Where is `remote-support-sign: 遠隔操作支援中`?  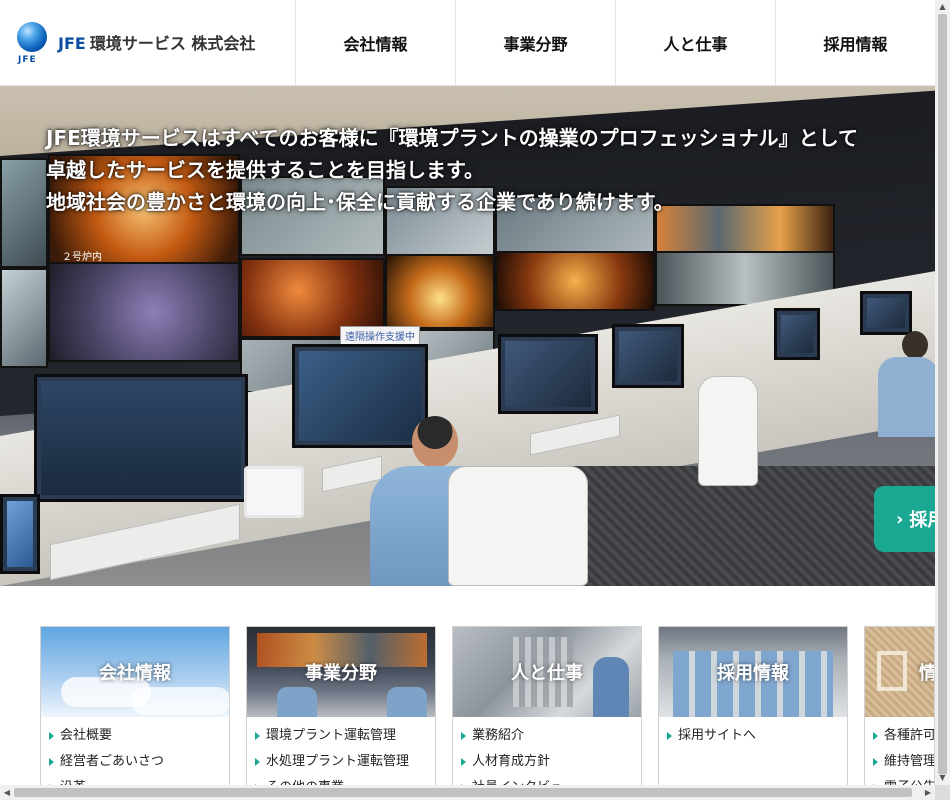
remote-support-sign: 遠隔操作支援中 is located at coordinates (380, 335).